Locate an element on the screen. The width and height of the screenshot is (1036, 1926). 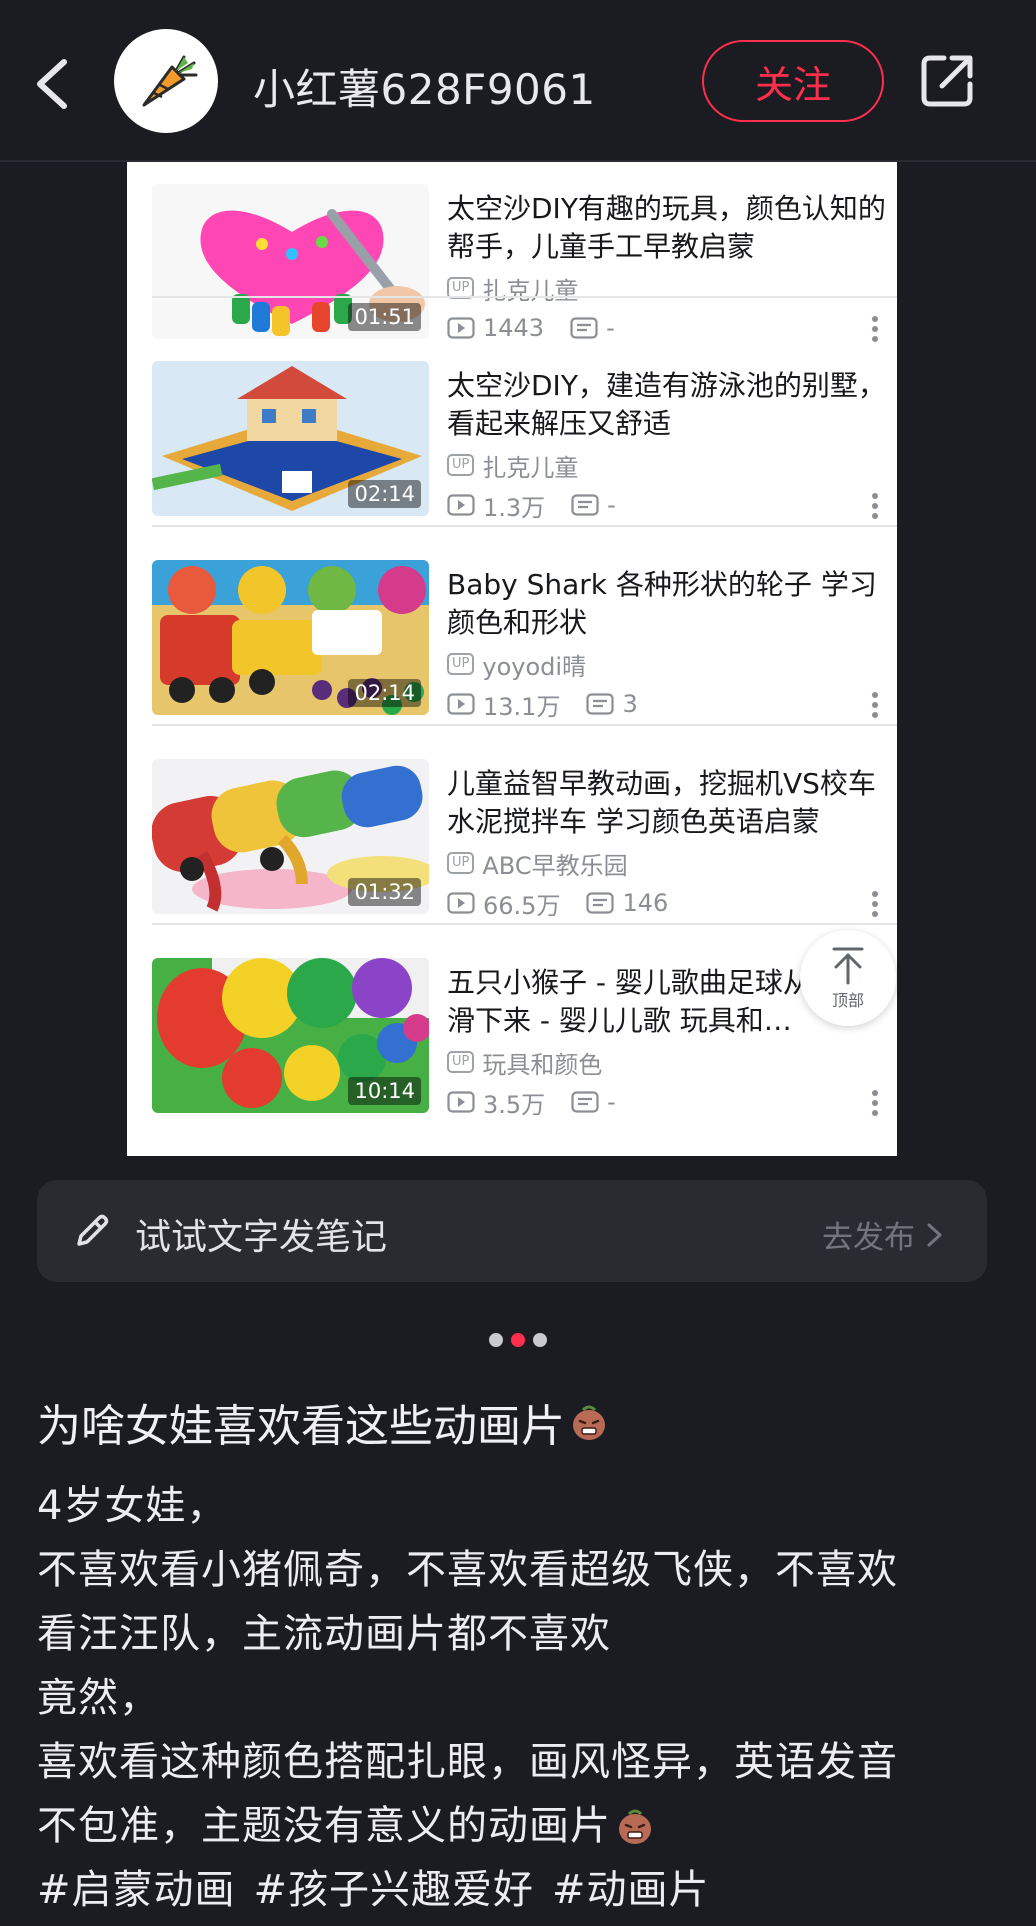
video-uploader: UP ABC早教乐园 is located at coordinates (537, 863).